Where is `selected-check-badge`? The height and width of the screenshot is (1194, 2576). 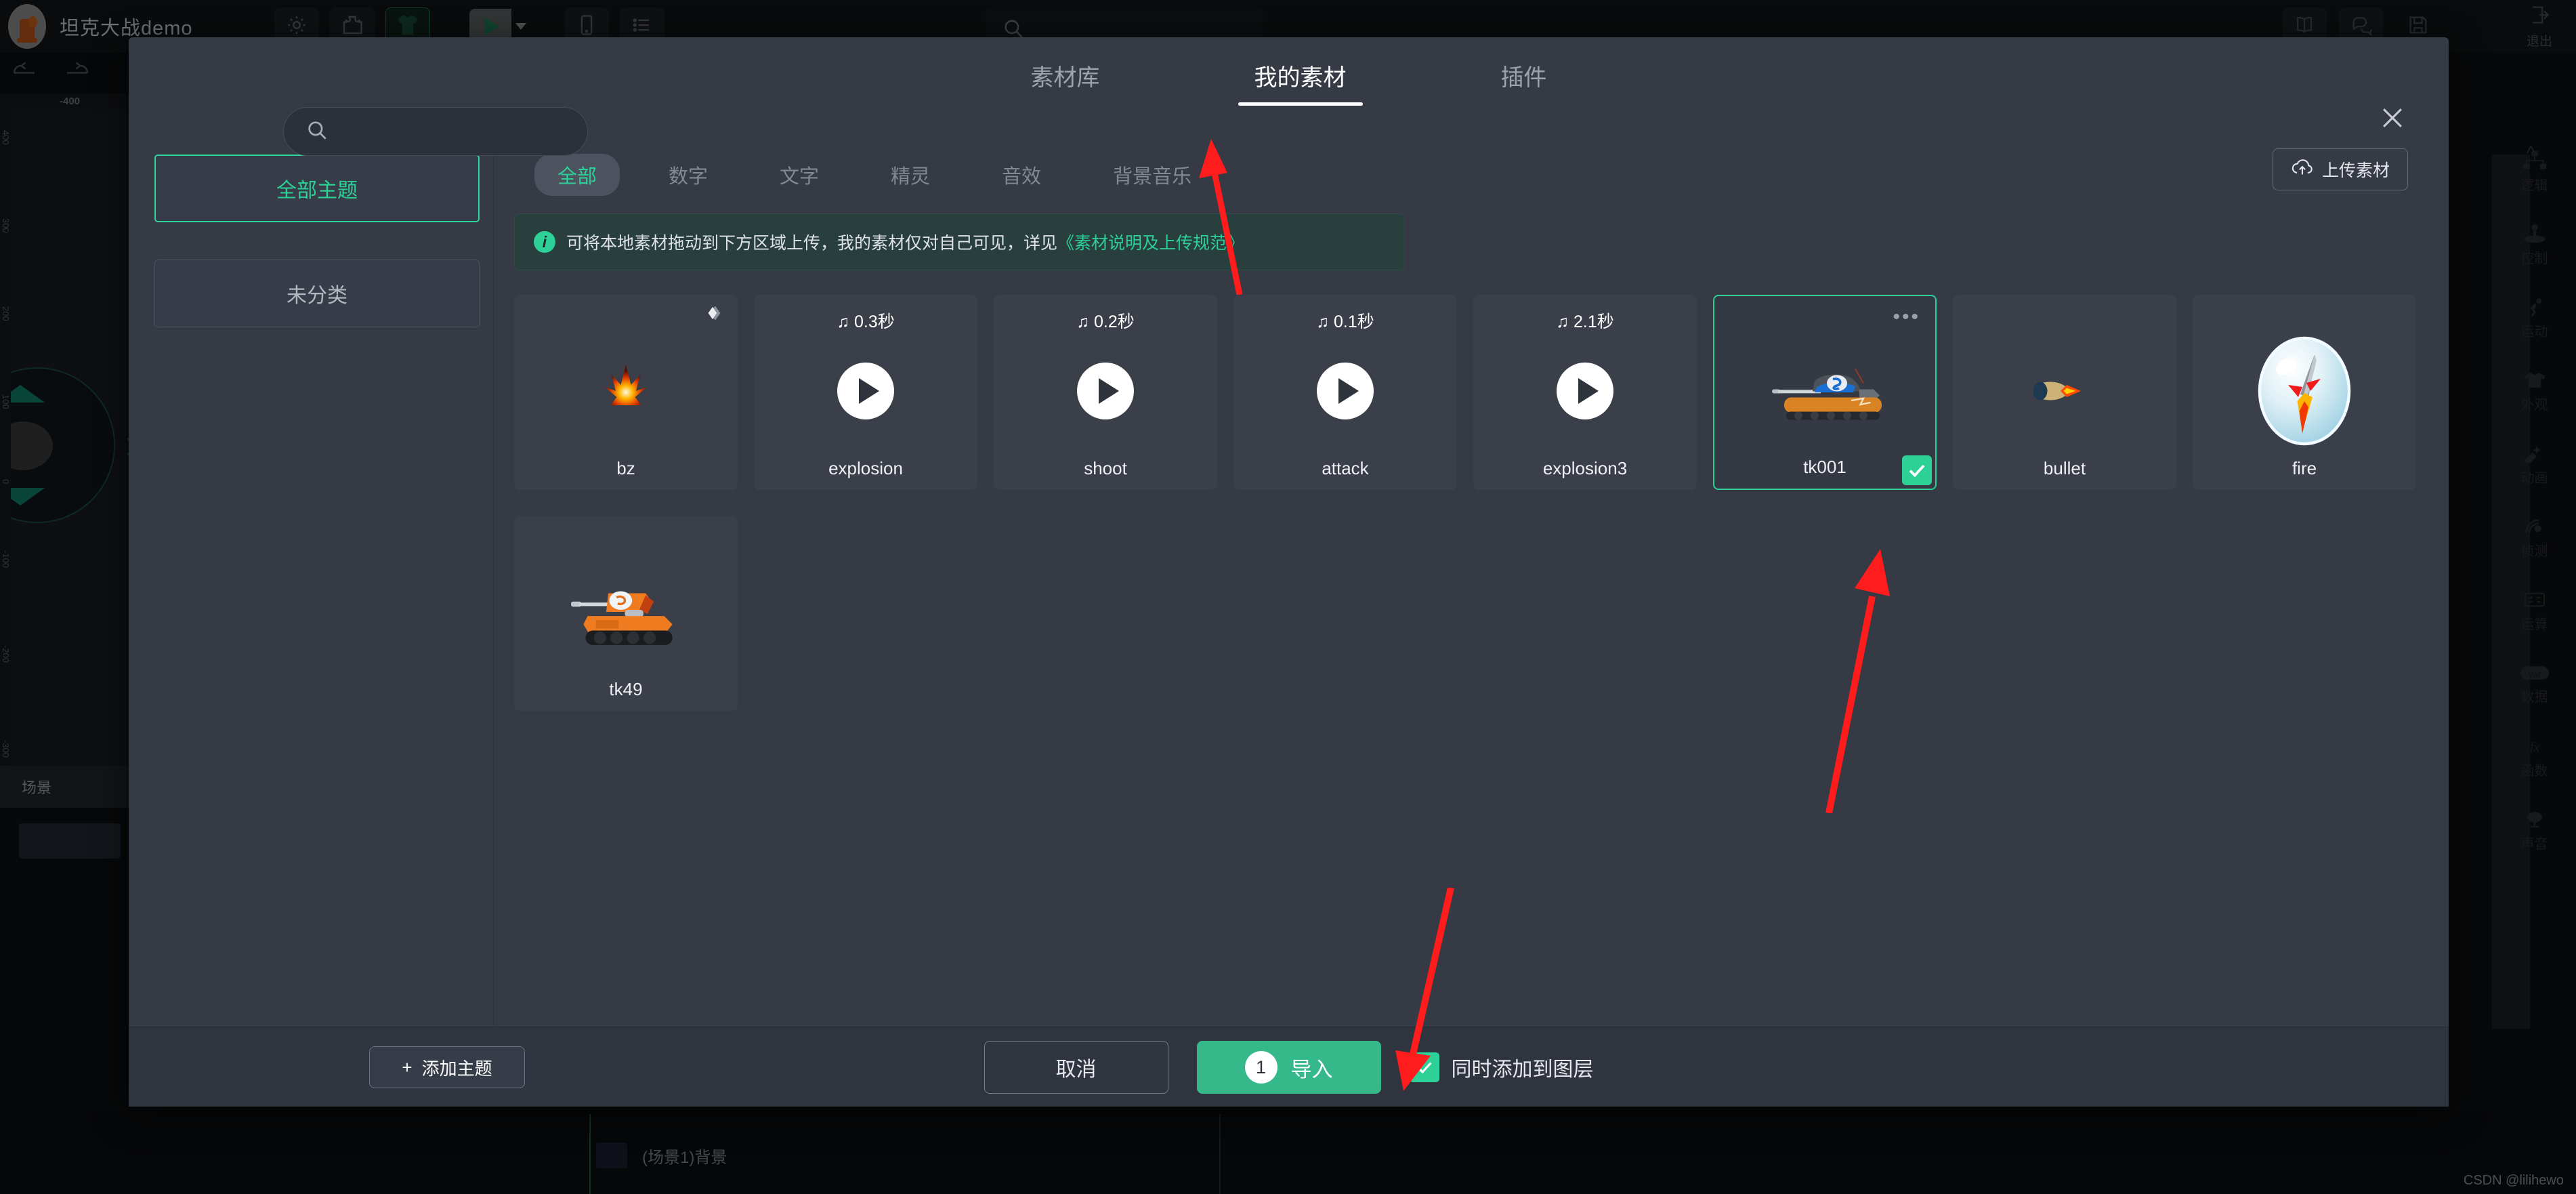 selected-check-badge is located at coordinates (1917, 470).